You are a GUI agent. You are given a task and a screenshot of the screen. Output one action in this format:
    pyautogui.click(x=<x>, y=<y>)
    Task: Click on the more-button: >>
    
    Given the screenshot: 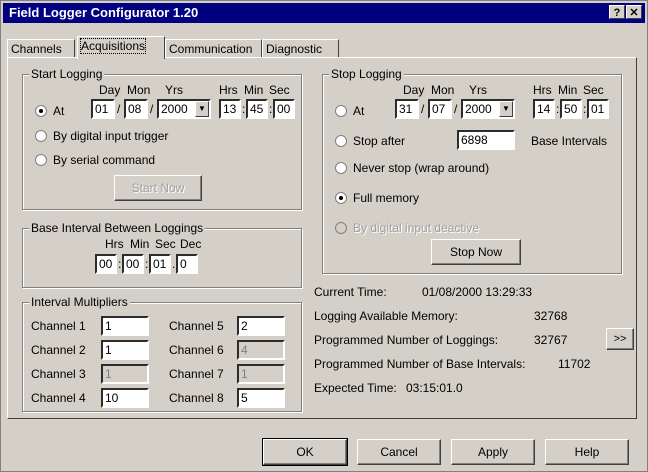 What is the action you would take?
    pyautogui.click(x=620, y=339)
    